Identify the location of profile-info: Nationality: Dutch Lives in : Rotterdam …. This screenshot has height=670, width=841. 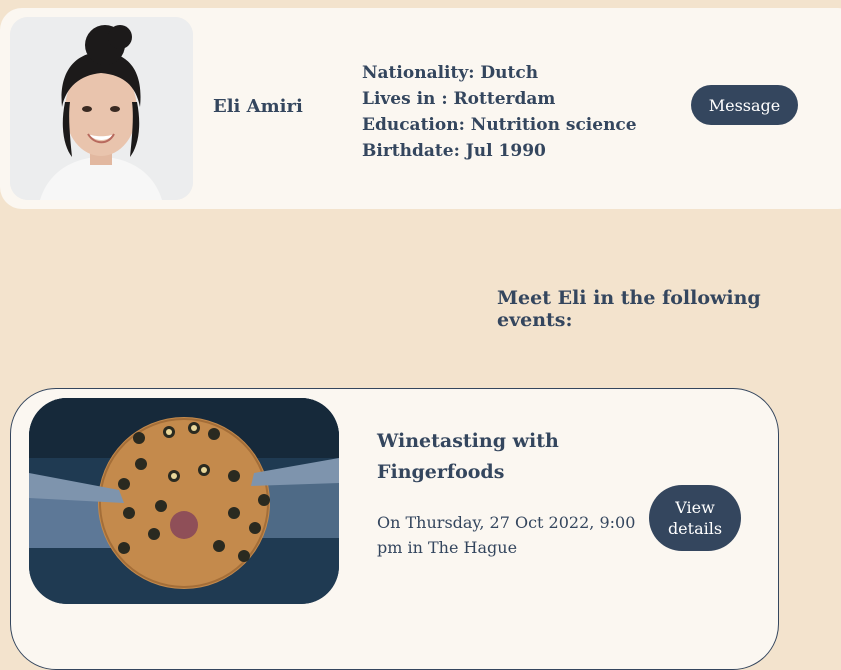
(499, 112).